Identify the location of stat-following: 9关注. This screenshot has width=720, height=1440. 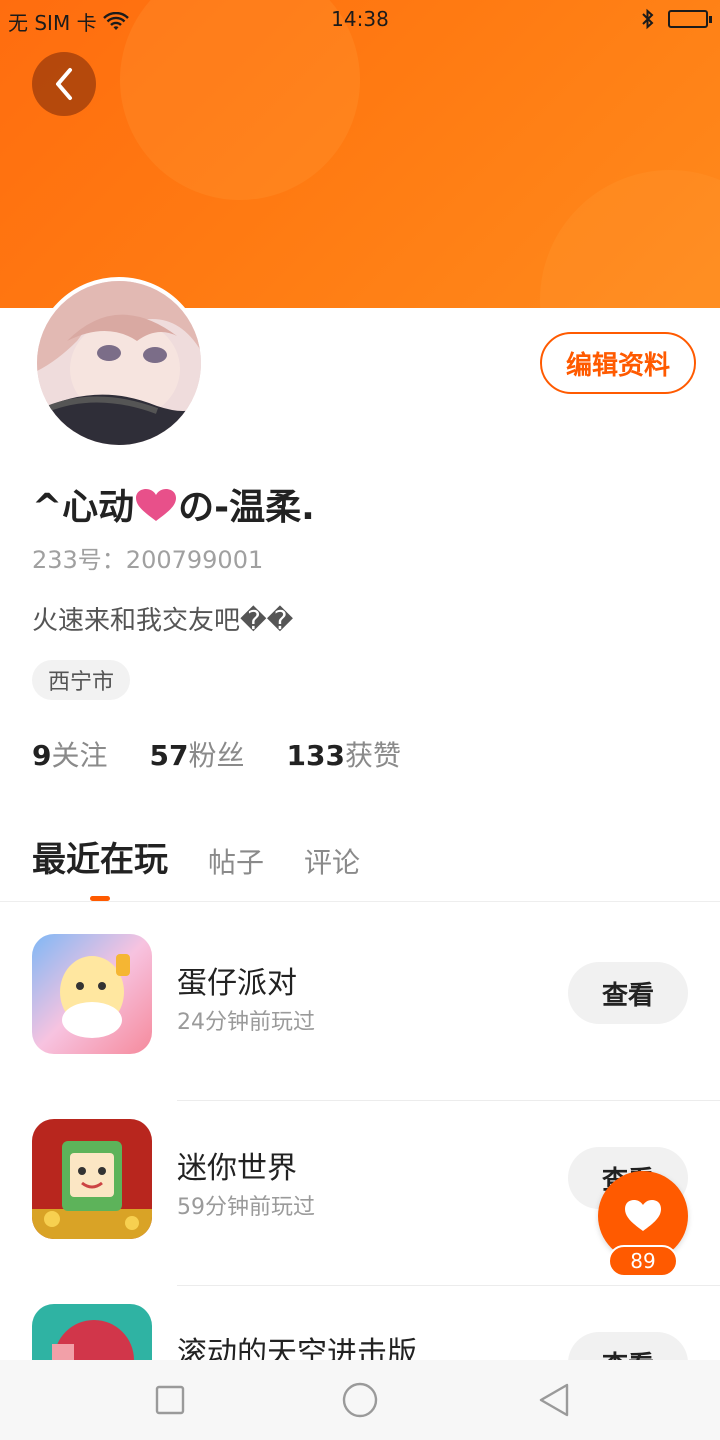
(70, 754).